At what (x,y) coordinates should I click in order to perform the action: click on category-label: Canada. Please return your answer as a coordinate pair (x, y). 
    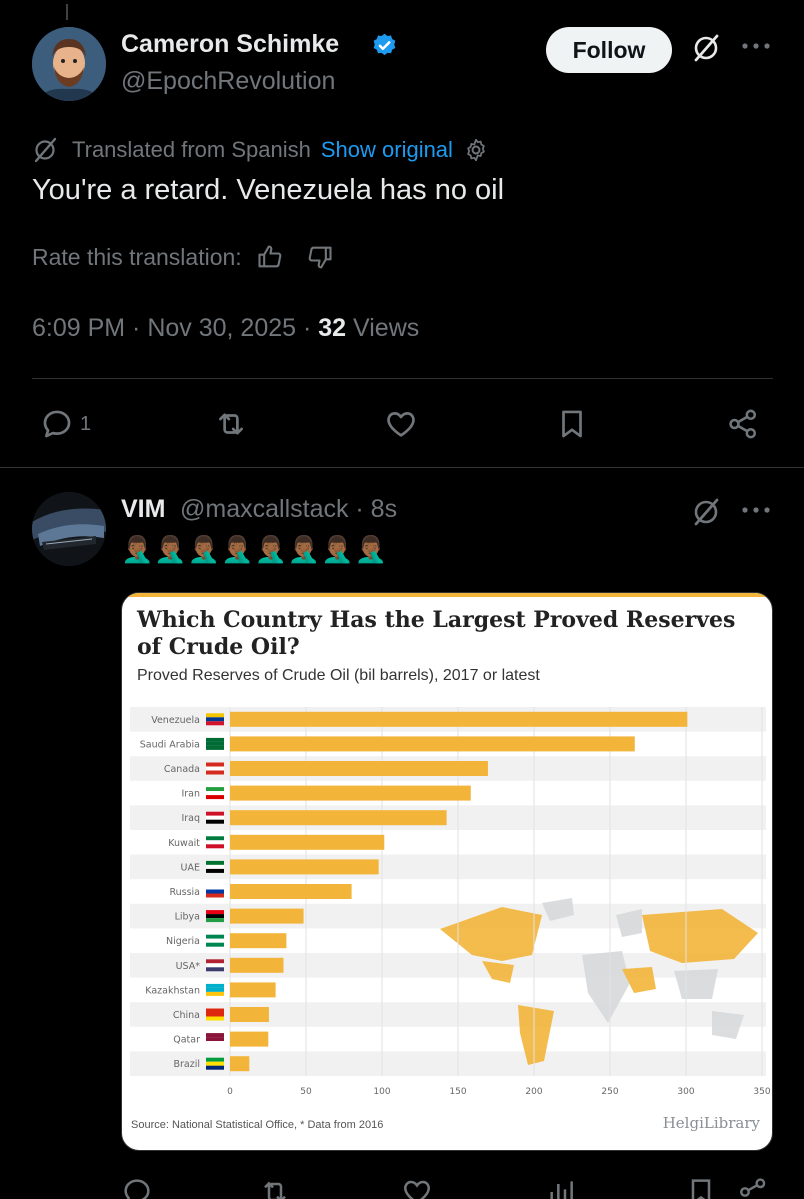
    Looking at the image, I should click on (182, 769).